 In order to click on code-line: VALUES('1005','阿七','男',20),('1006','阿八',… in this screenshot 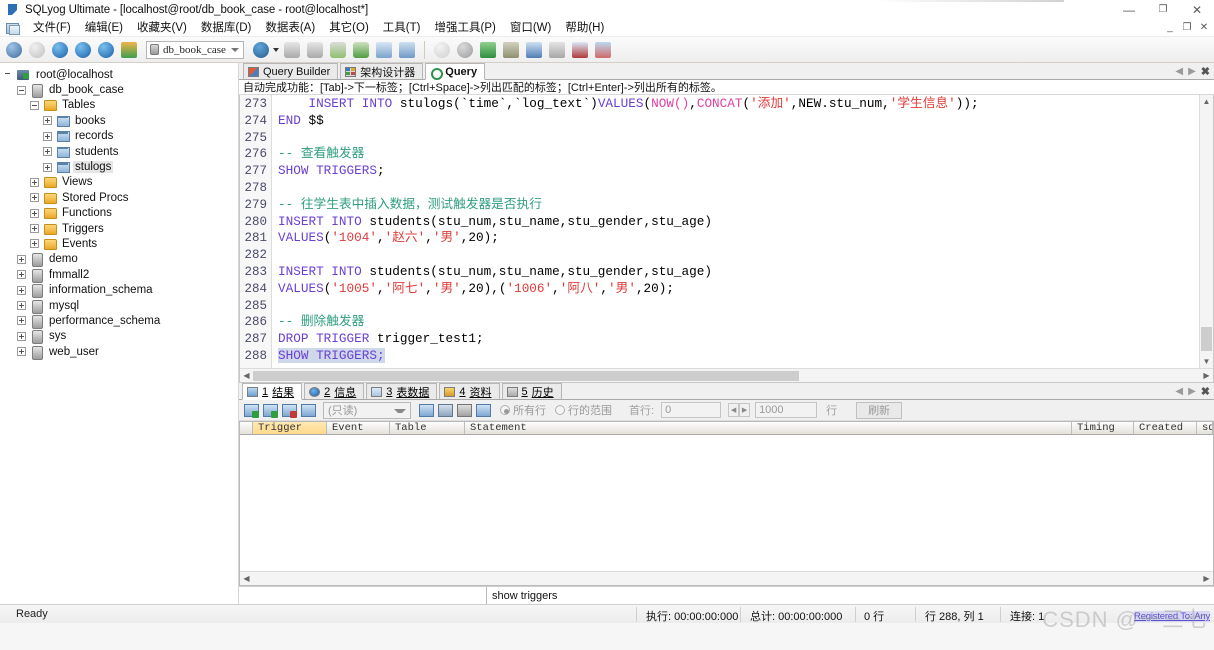, I will do `click(745, 289)`.